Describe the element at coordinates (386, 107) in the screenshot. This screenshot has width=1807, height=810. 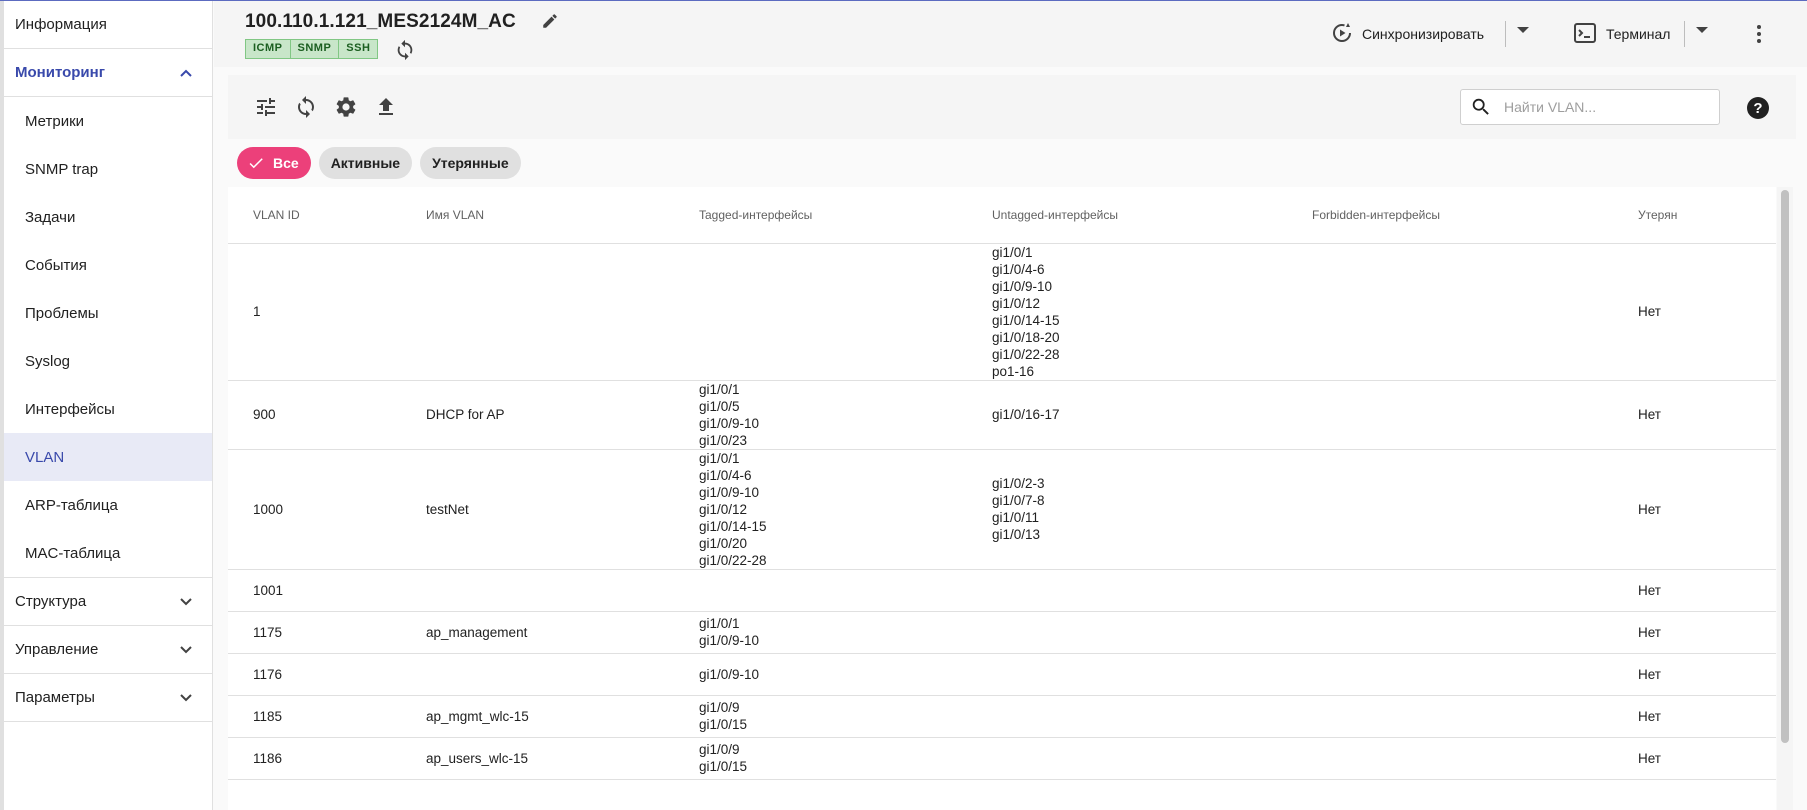
I see `upload-icon` at that location.